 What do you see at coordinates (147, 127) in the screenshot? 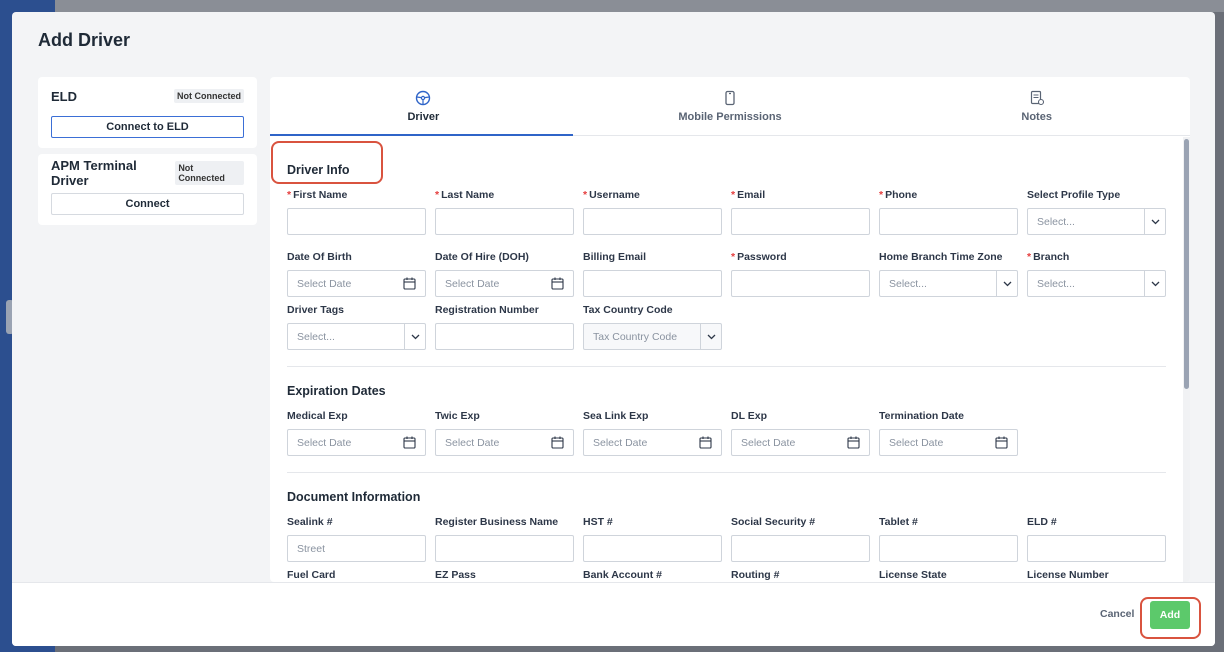
I see `connect-eld-button: Connect to ELD` at bounding box center [147, 127].